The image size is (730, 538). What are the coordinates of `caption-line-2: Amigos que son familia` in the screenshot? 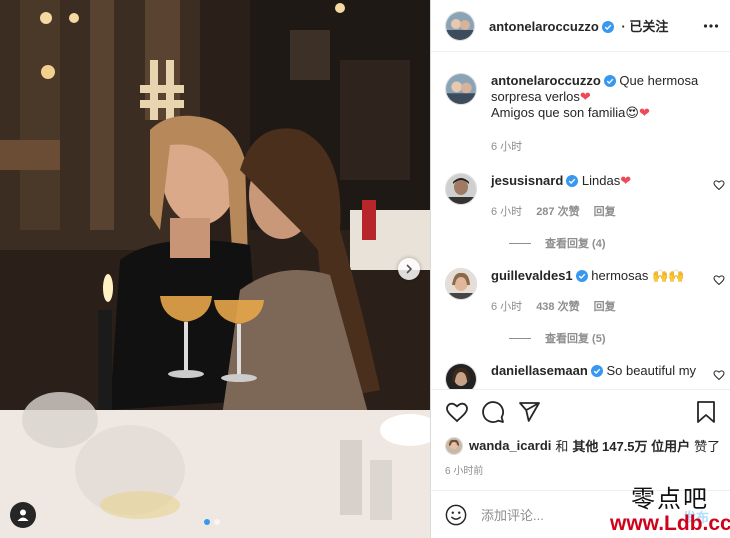 It's located at (558, 112).